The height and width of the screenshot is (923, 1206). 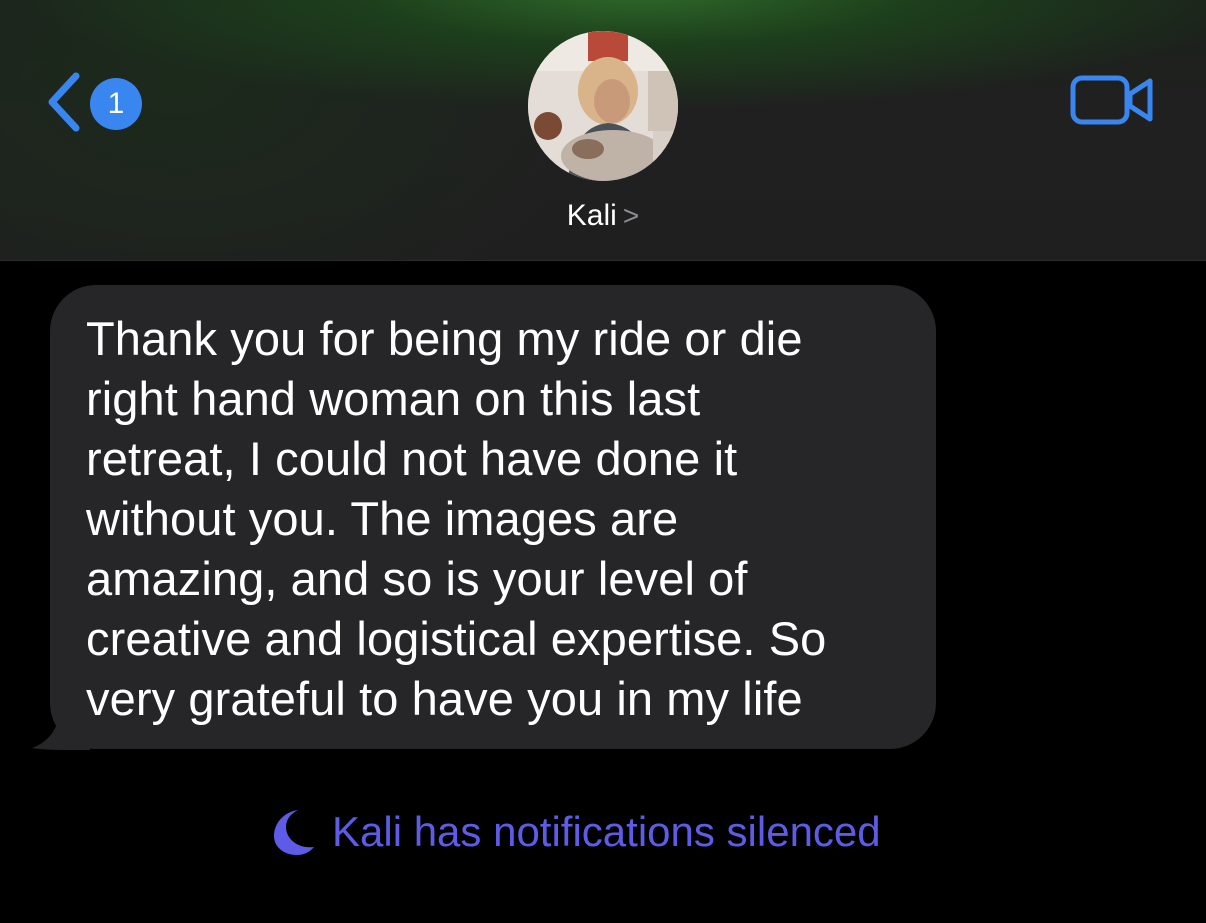 I want to click on avatar-photo, so click(x=603, y=106).